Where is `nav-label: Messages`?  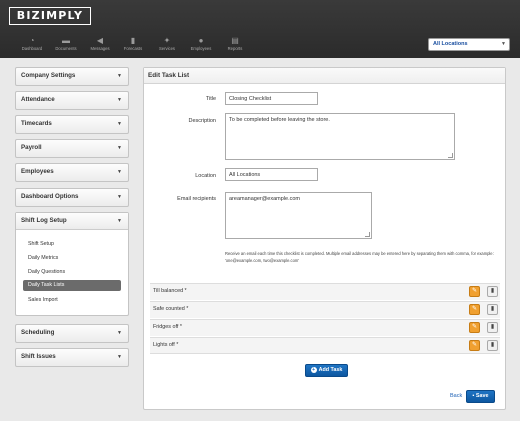
nav-label: Messages is located at coordinates (100, 48).